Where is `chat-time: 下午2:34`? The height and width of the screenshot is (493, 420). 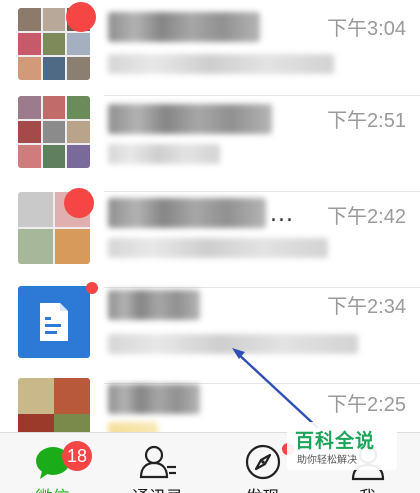 chat-time: 下午2:34 is located at coordinates (366, 307).